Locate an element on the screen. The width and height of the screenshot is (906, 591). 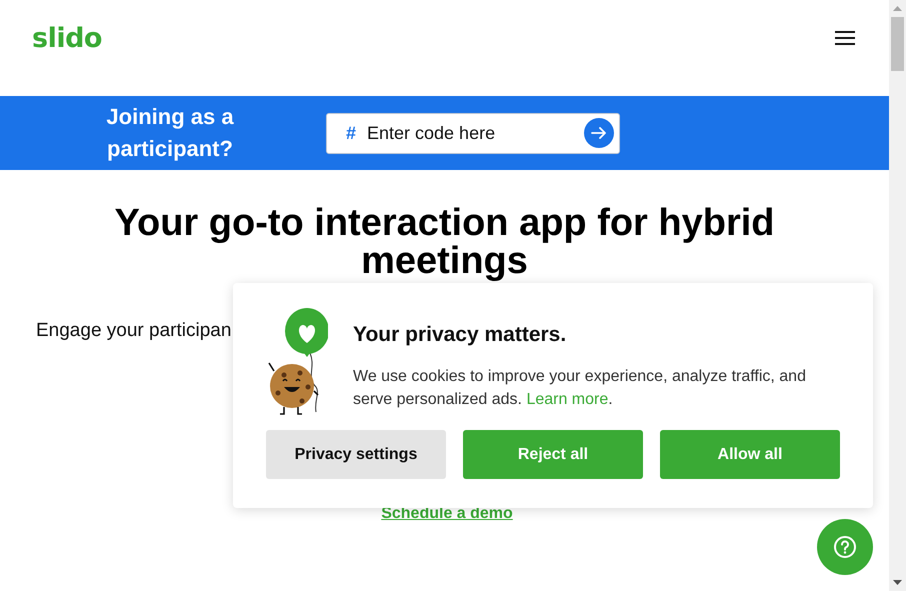
settings-button: Privacy settings is located at coordinates (356, 454).